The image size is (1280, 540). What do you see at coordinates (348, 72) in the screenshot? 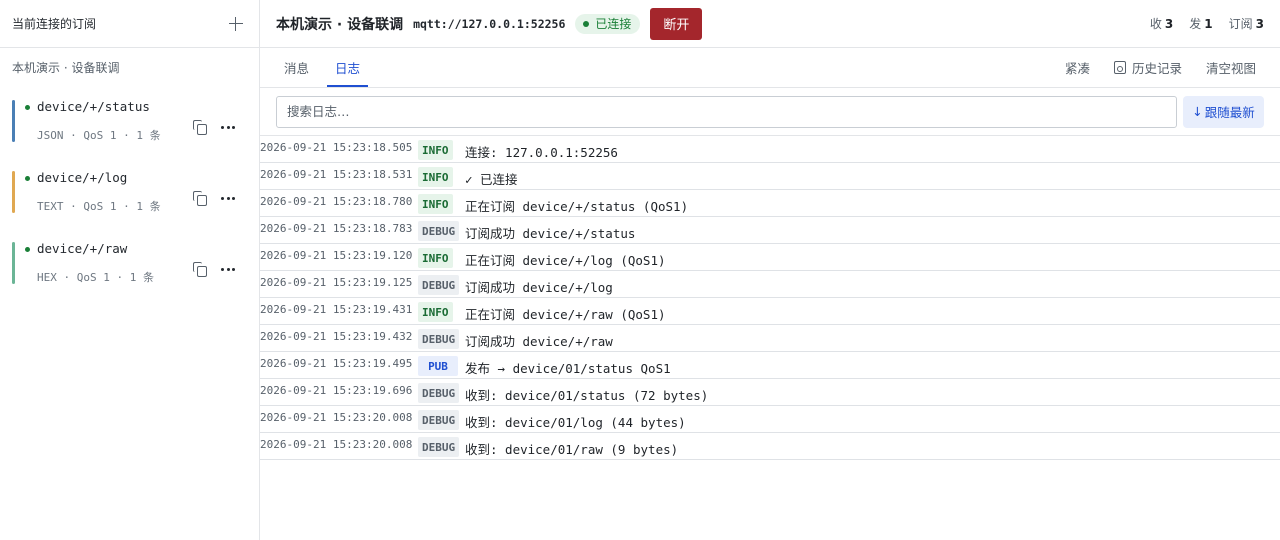
I see `tab-log: 日志` at bounding box center [348, 72].